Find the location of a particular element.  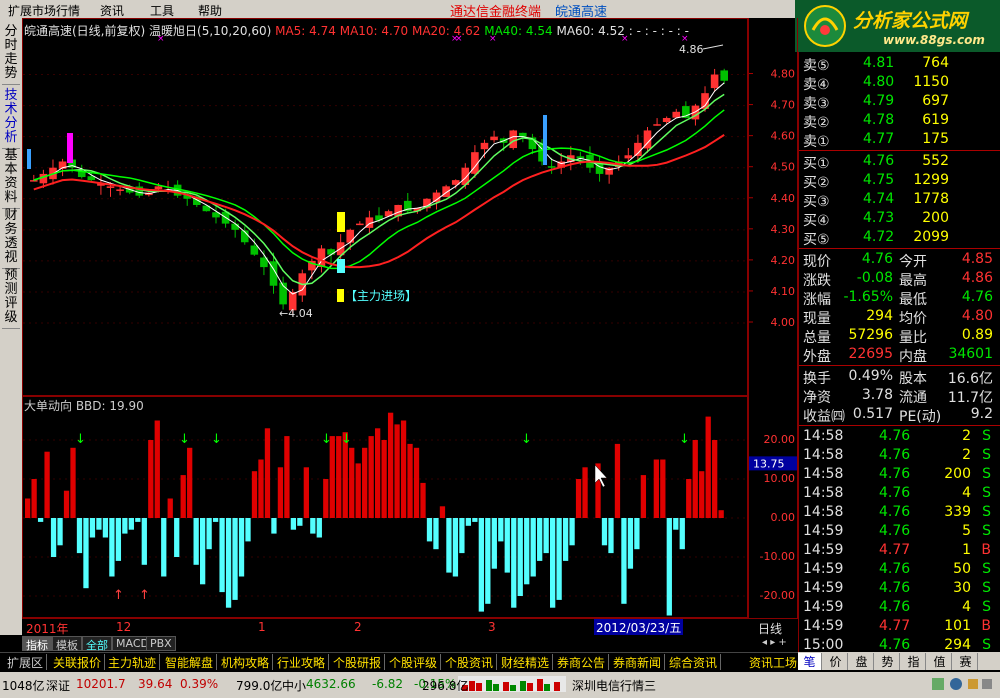

toolbar-broker-notice: 券商公告 is located at coordinates (582, 662).